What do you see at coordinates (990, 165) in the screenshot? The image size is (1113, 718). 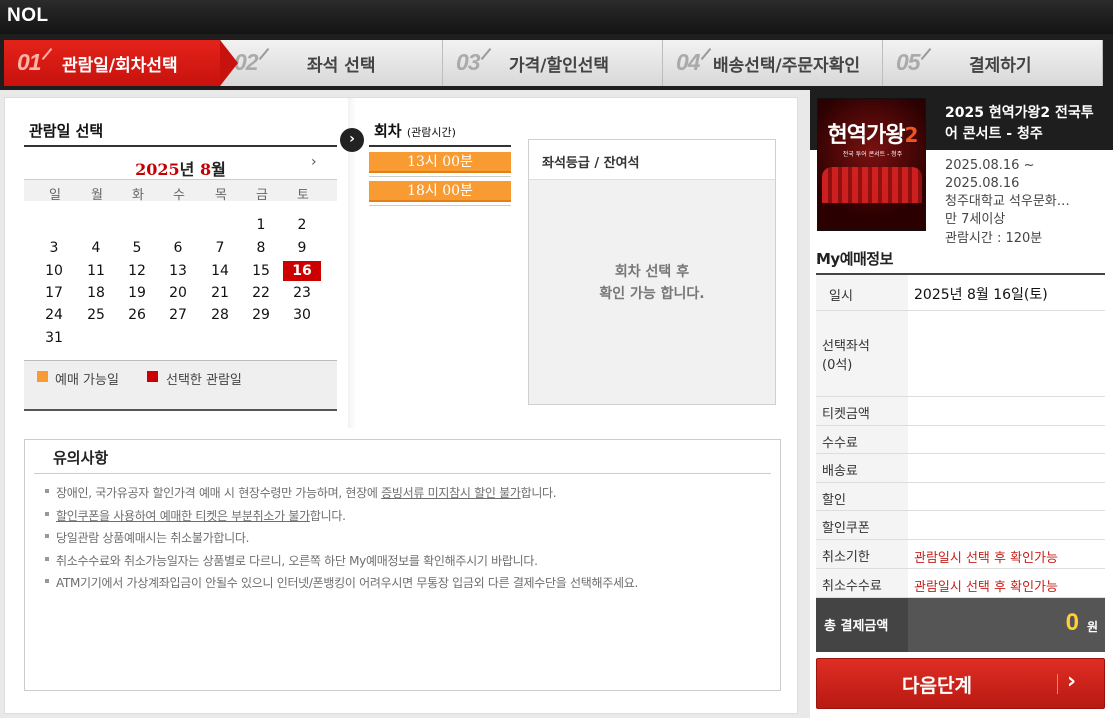 I see `event-date-from: 2025.08.16 ~` at bounding box center [990, 165].